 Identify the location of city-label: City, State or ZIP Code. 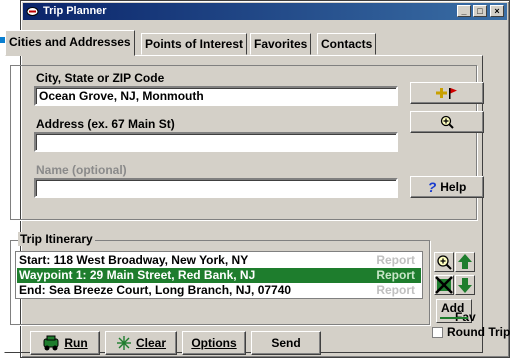
(100, 78).